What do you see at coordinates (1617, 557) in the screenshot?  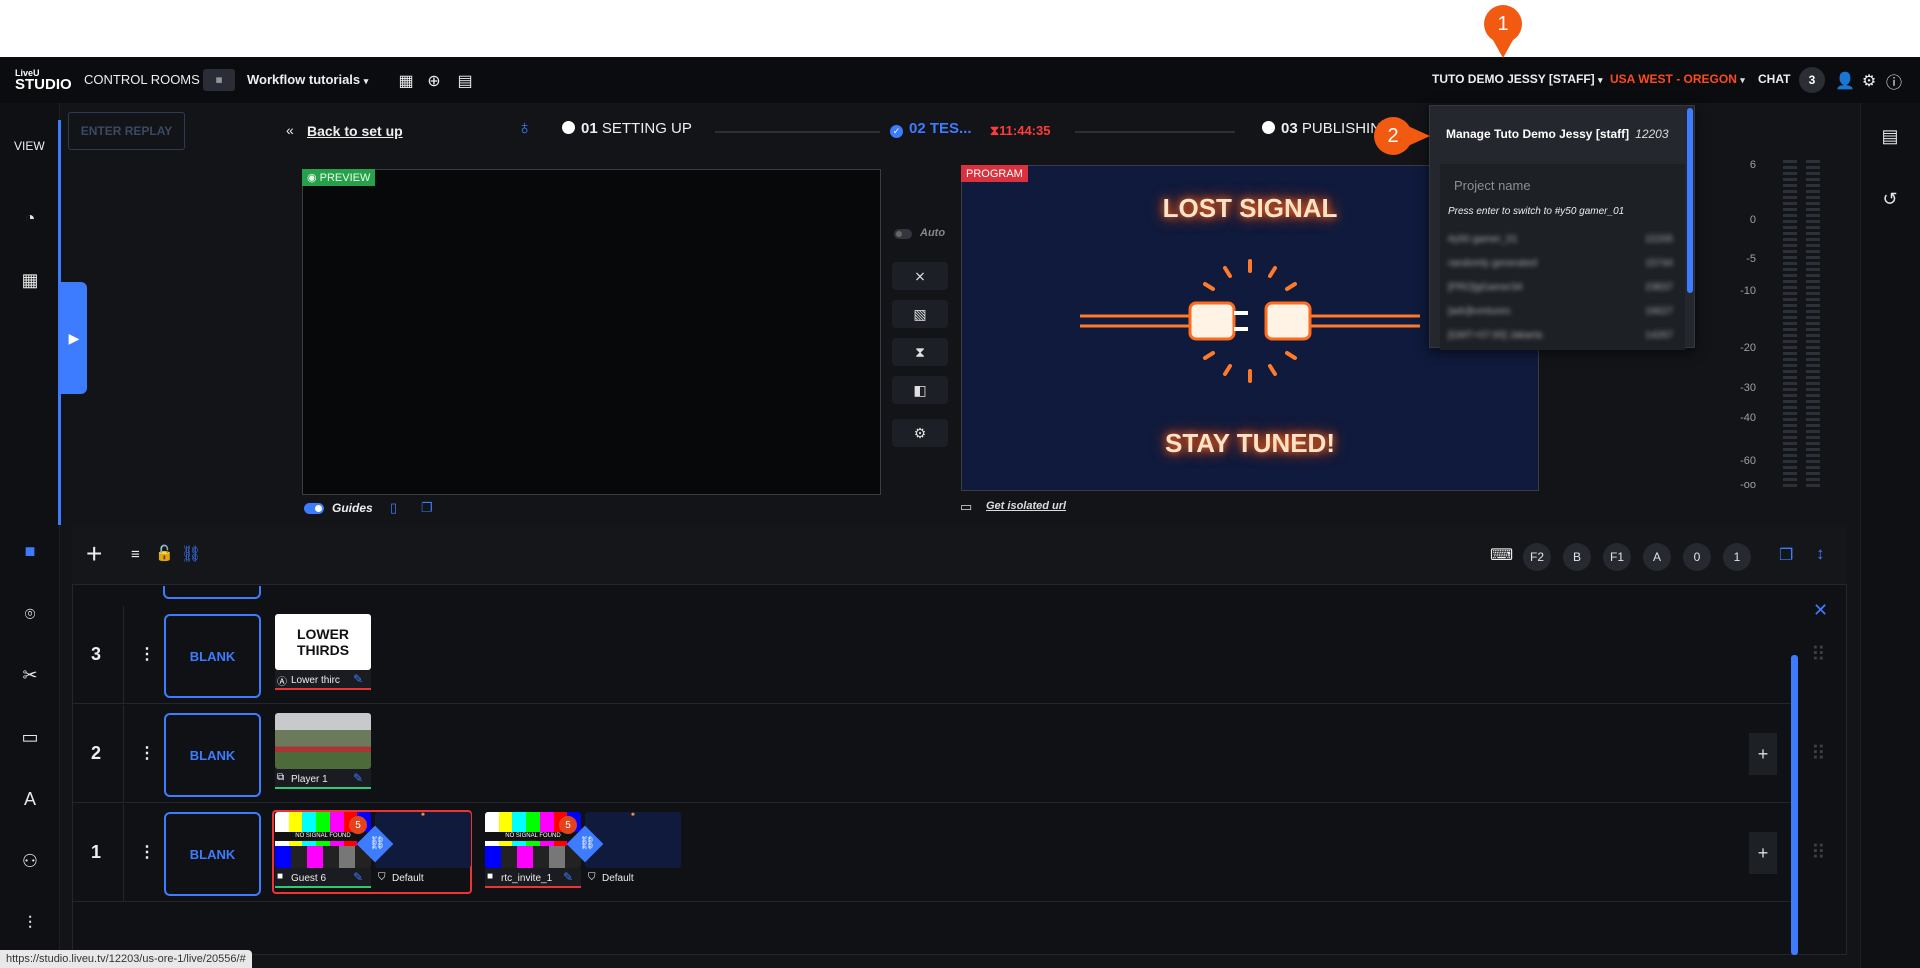 I see `shortcut-key: F1` at bounding box center [1617, 557].